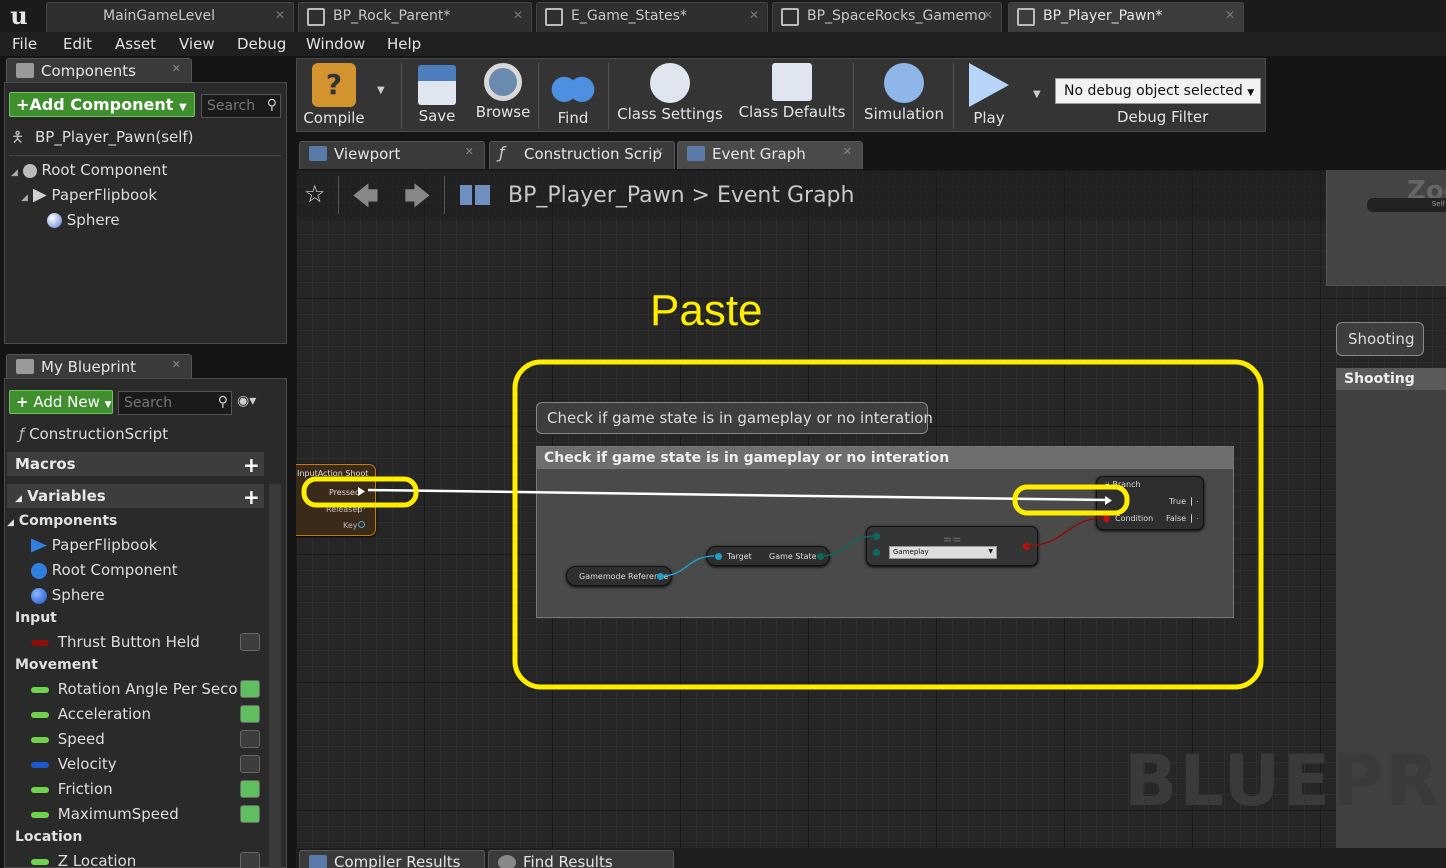  I want to click on variable-thrust-button-held: Thrust Button Held, so click(115, 642).